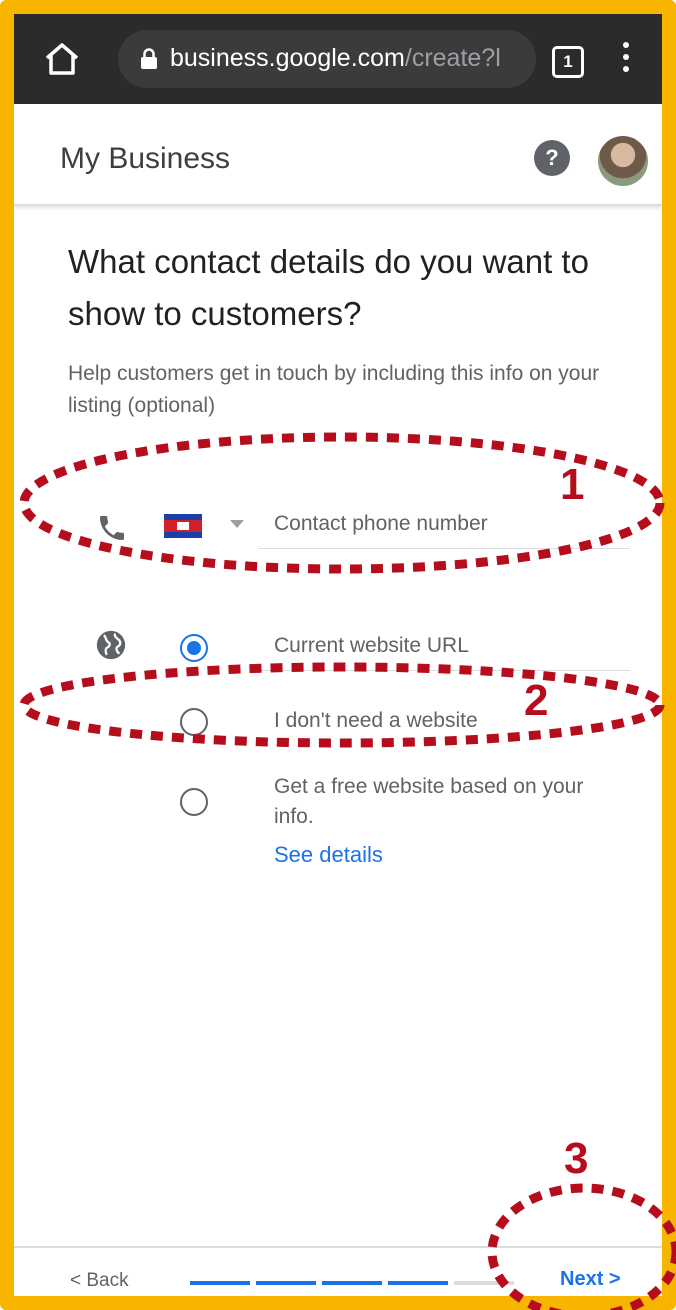 The width and height of the screenshot is (676, 1310). Describe the element at coordinates (338, 155) in the screenshot. I see `app-header: My Business ?` at that location.